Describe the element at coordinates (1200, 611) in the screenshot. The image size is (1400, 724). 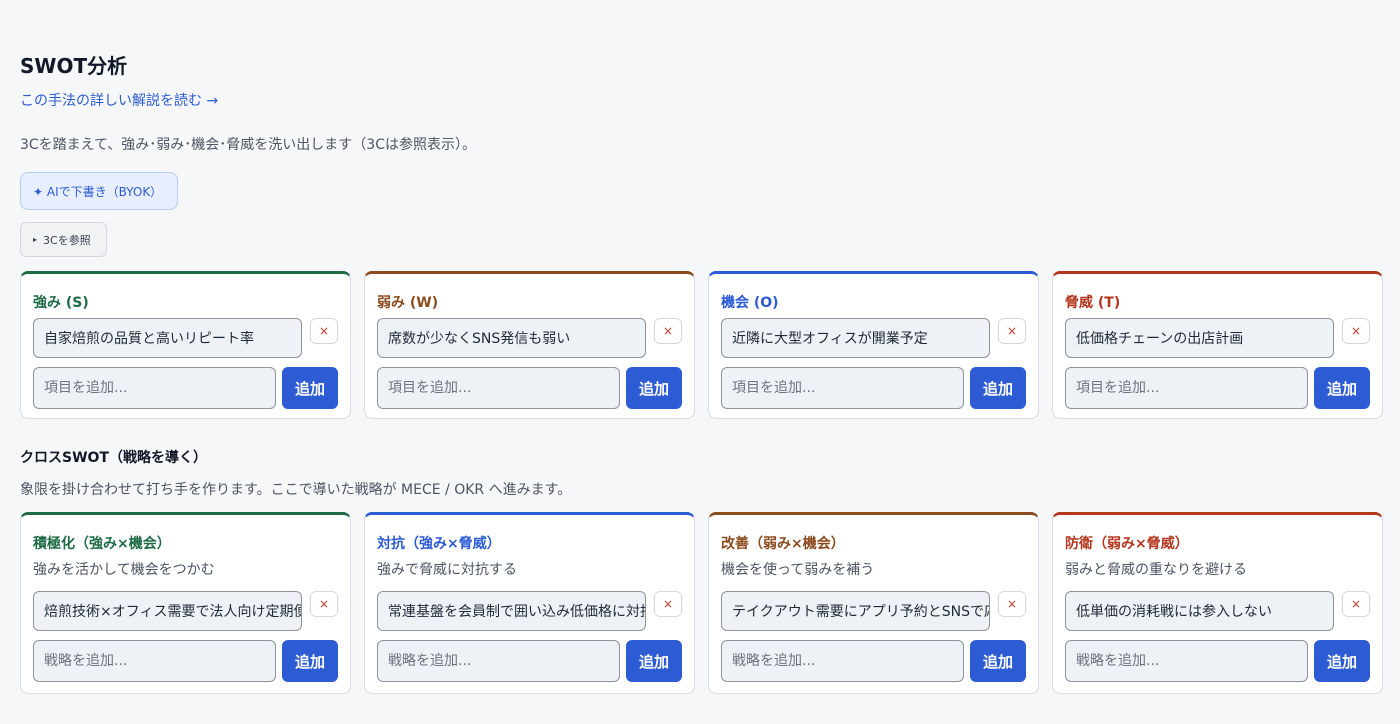
I see `strategy-item: 低単価の消耗戦には参入しない` at that location.